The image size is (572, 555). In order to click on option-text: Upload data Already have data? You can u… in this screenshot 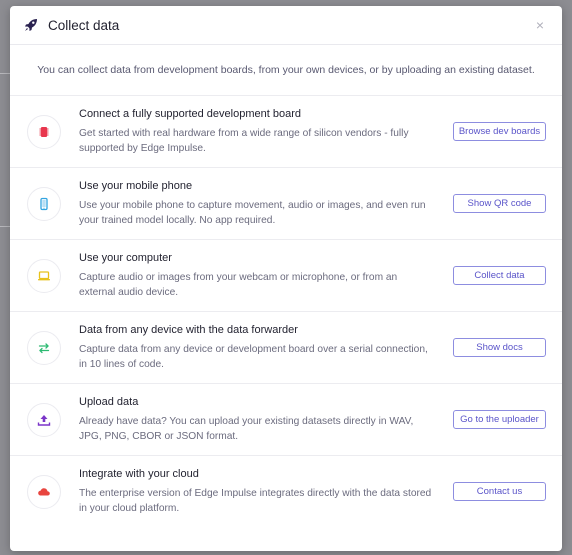, I will do `click(266, 420)`.